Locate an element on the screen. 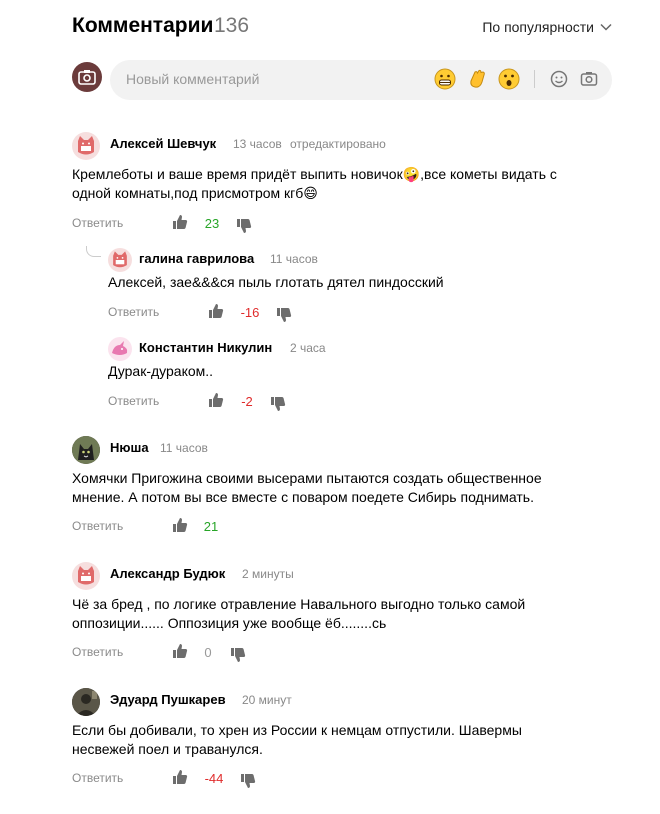 The width and height of the screenshot is (660, 814). comment-author: галина гаврилова is located at coordinates (196, 258).